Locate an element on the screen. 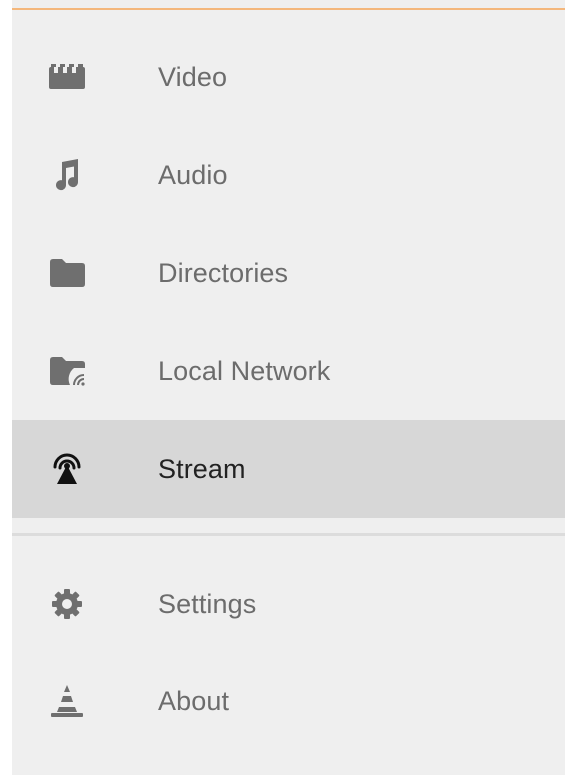 The image size is (565, 775). video-clapper-icon is located at coordinates (67, 77).